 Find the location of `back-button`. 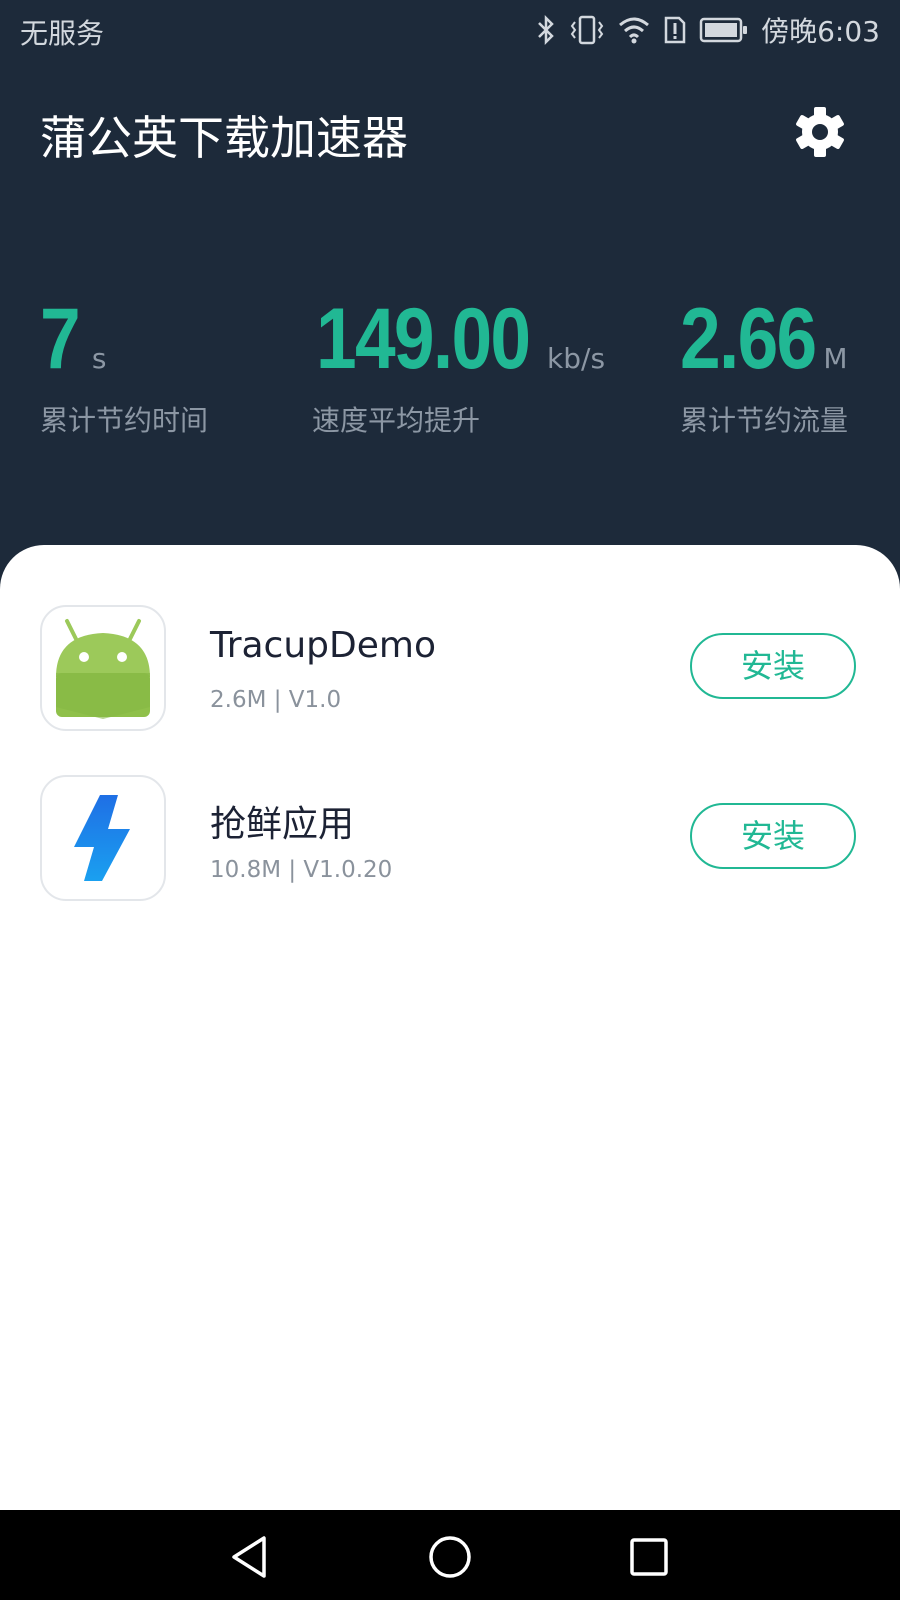

back-button is located at coordinates (251, 1557).